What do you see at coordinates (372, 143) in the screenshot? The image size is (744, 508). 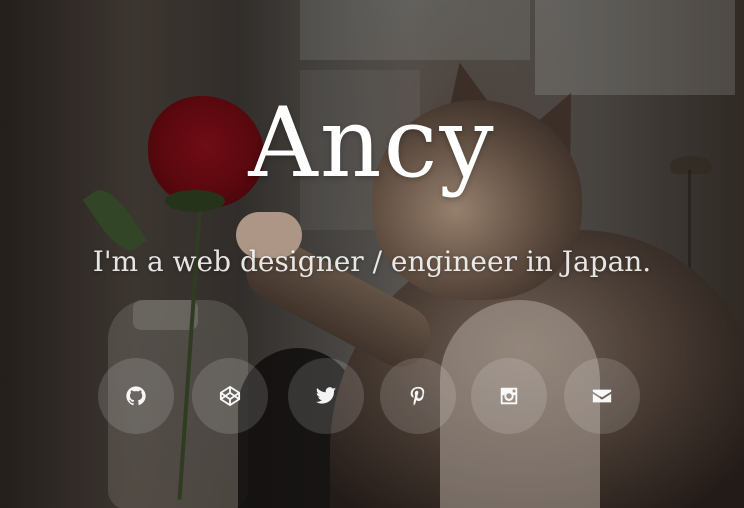 I see `site-title: Ancy` at bounding box center [372, 143].